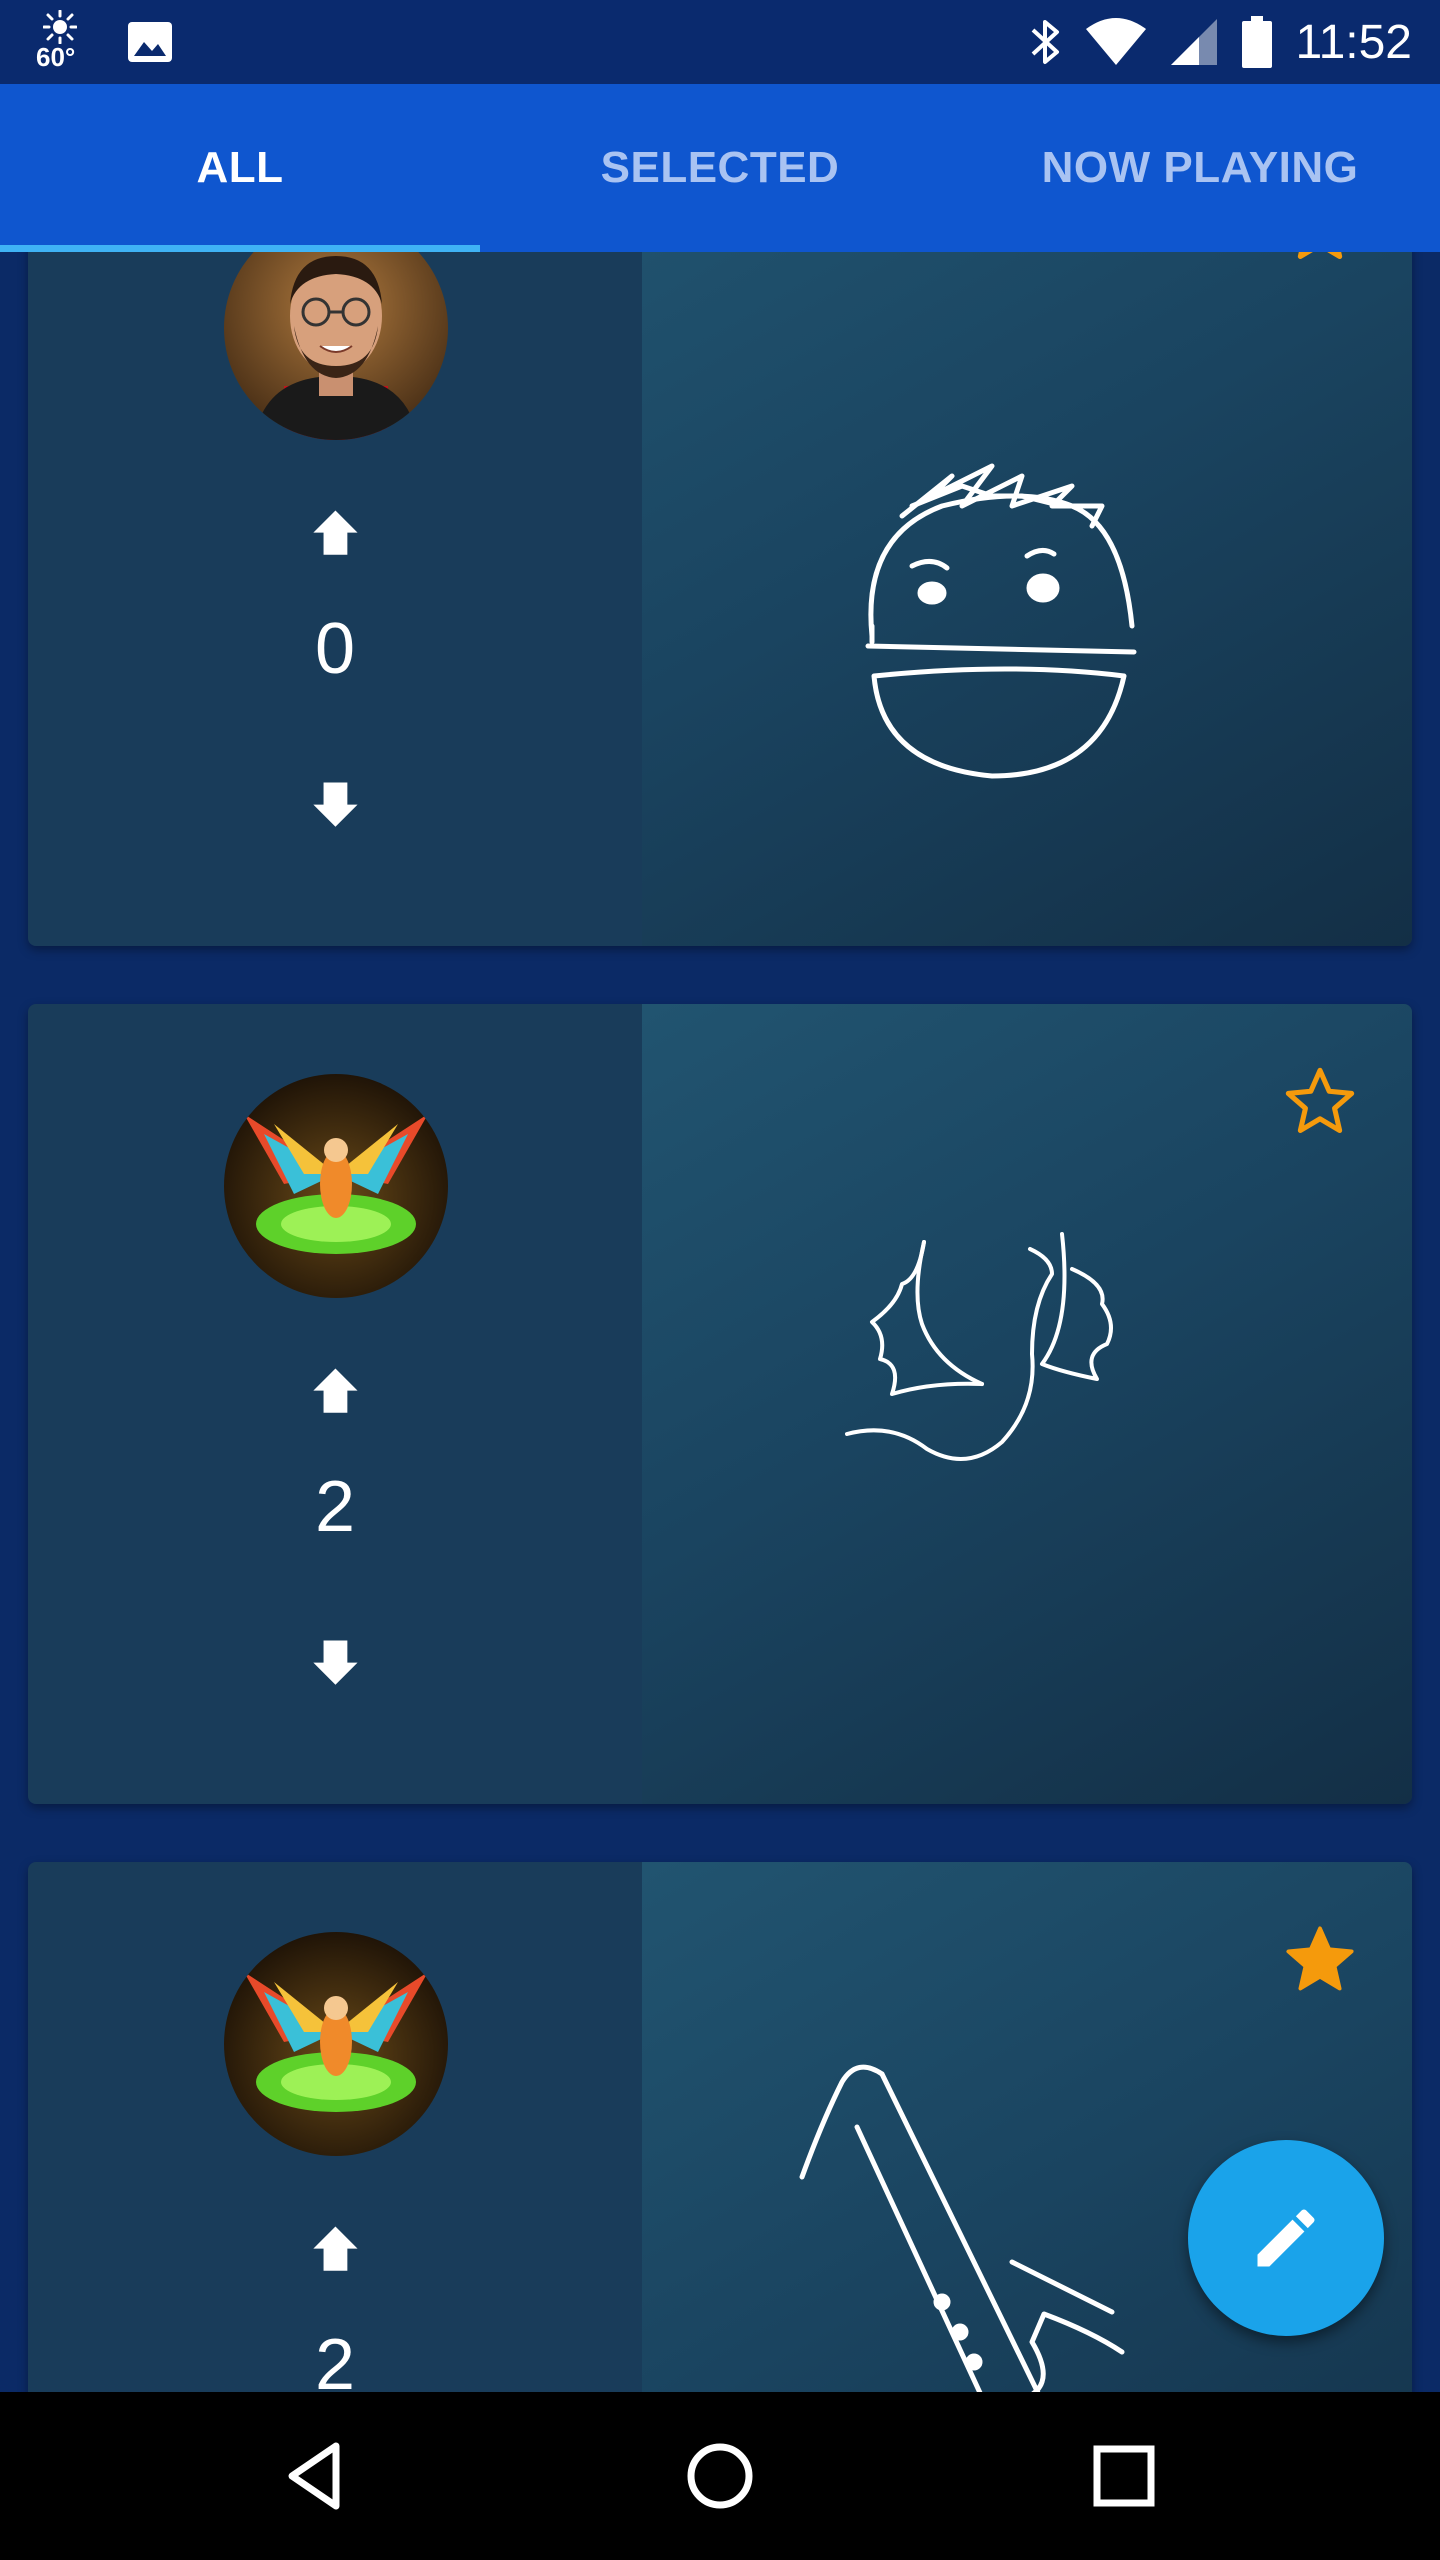 This screenshot has height=2560, width=1440. Describe the element at coordinates (1116, 41) in the screenshot. I see `wifi-icon` at that location.